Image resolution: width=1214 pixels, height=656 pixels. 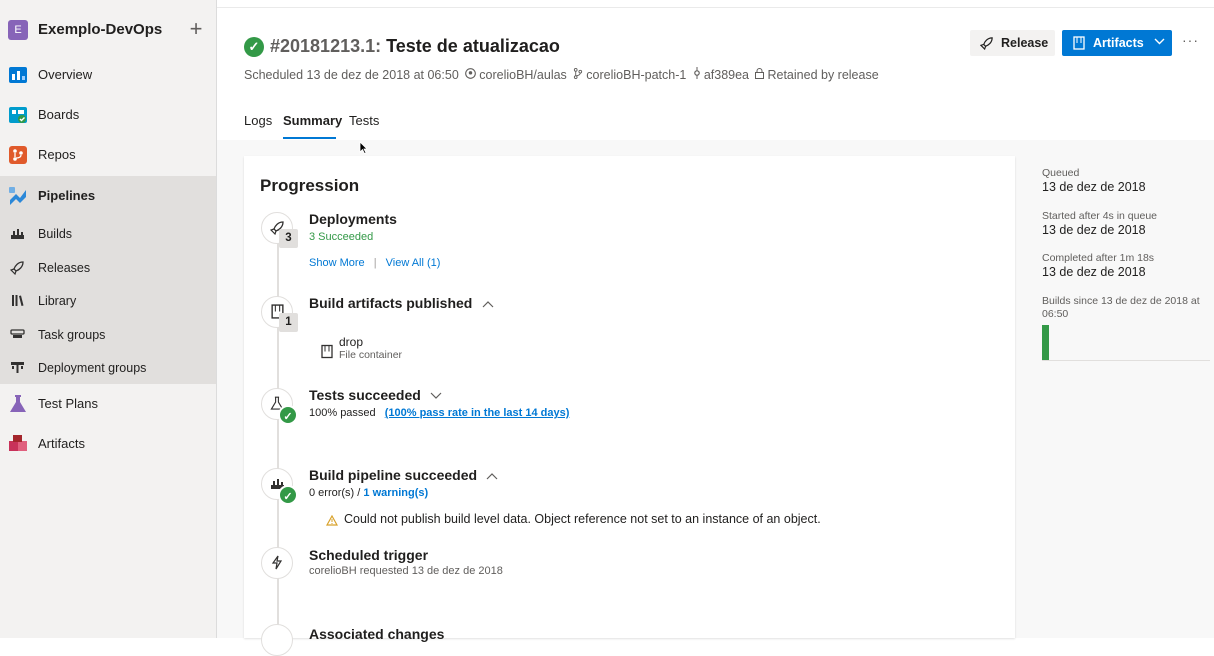 I want to click on completed-label: Completed after 1m 18s, so click(x=1098, y=258).